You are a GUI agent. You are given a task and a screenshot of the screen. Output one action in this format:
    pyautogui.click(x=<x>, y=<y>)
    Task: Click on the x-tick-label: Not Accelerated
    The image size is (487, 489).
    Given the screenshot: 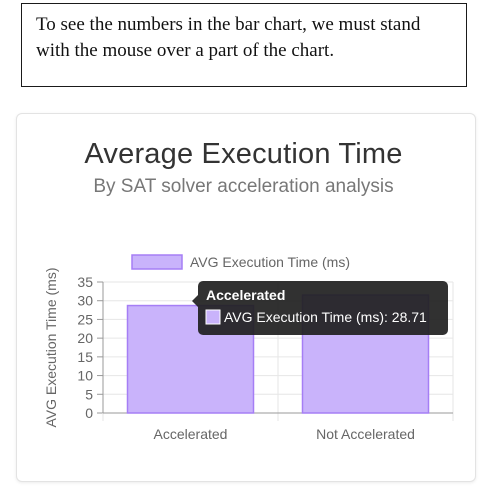 What is the action you would take?
    pyautogui.click(x=365, y=434)
    